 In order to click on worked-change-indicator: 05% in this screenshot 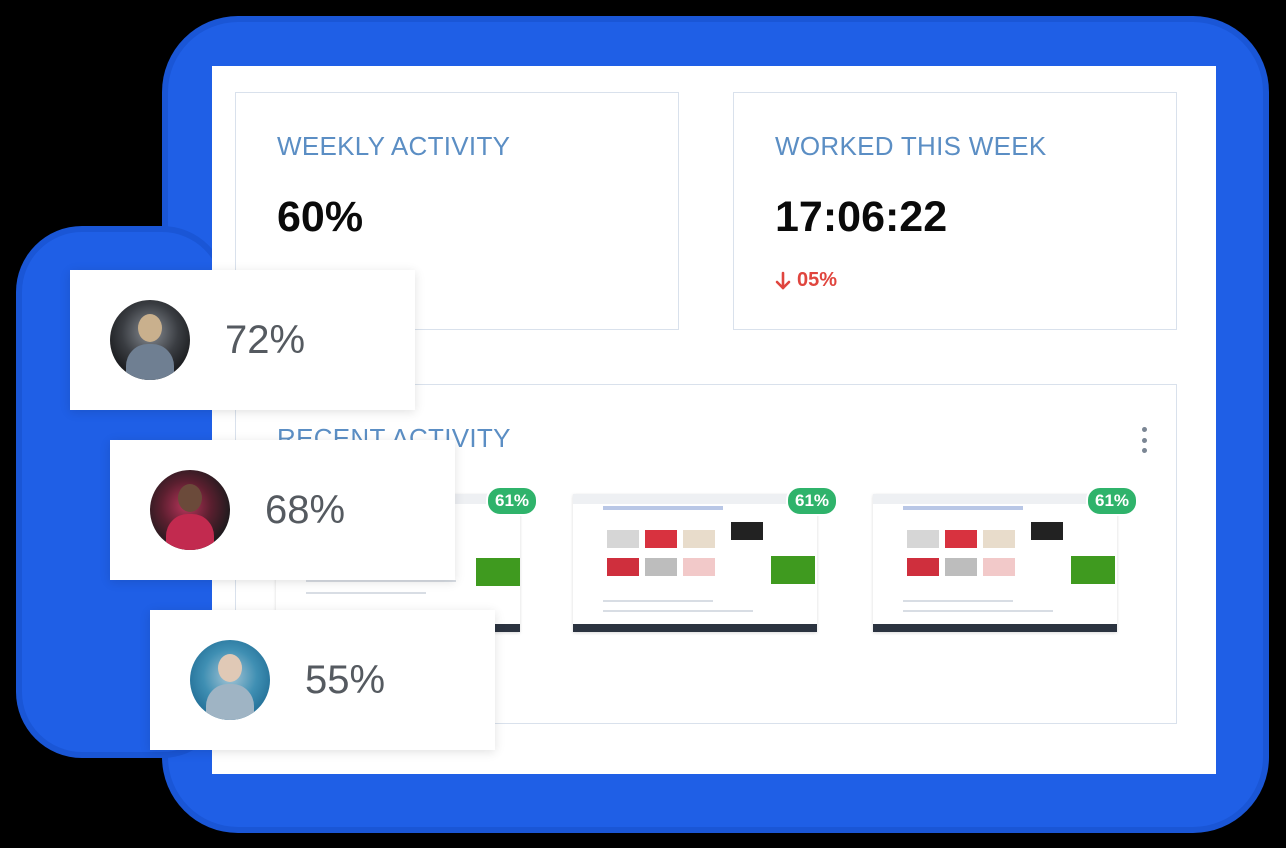, I will do `click(806, 280)`.